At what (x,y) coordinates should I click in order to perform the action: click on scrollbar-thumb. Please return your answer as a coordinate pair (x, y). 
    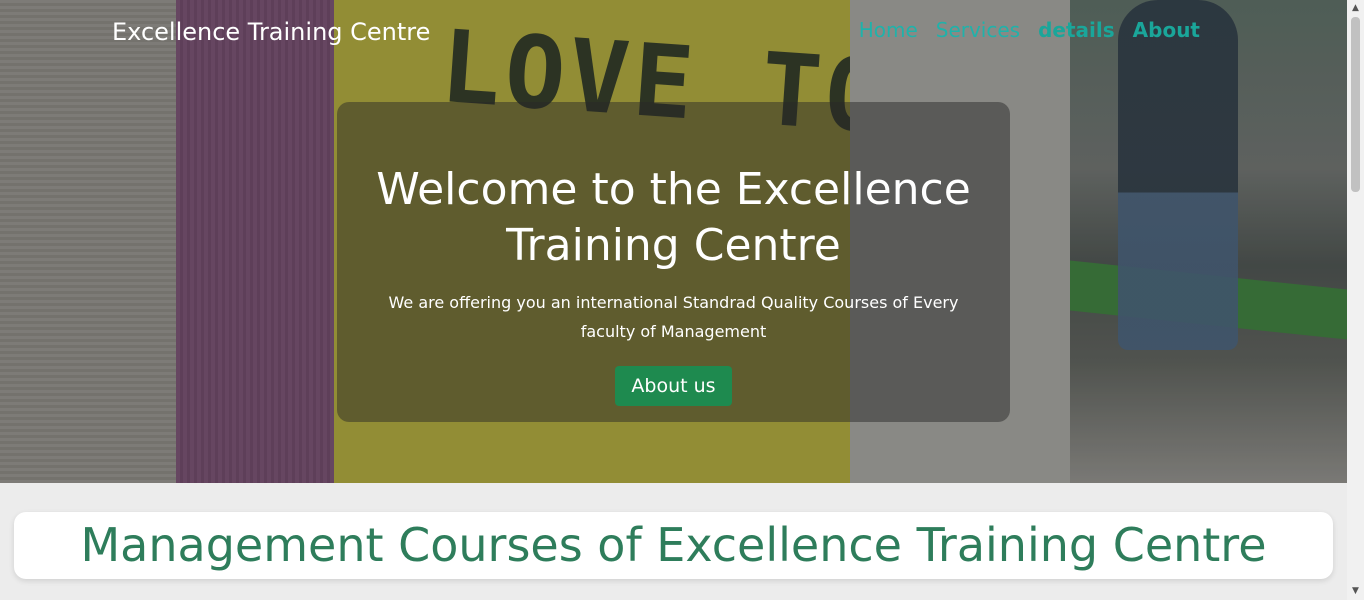
    Looking at the image, I should click on (1355, 104).